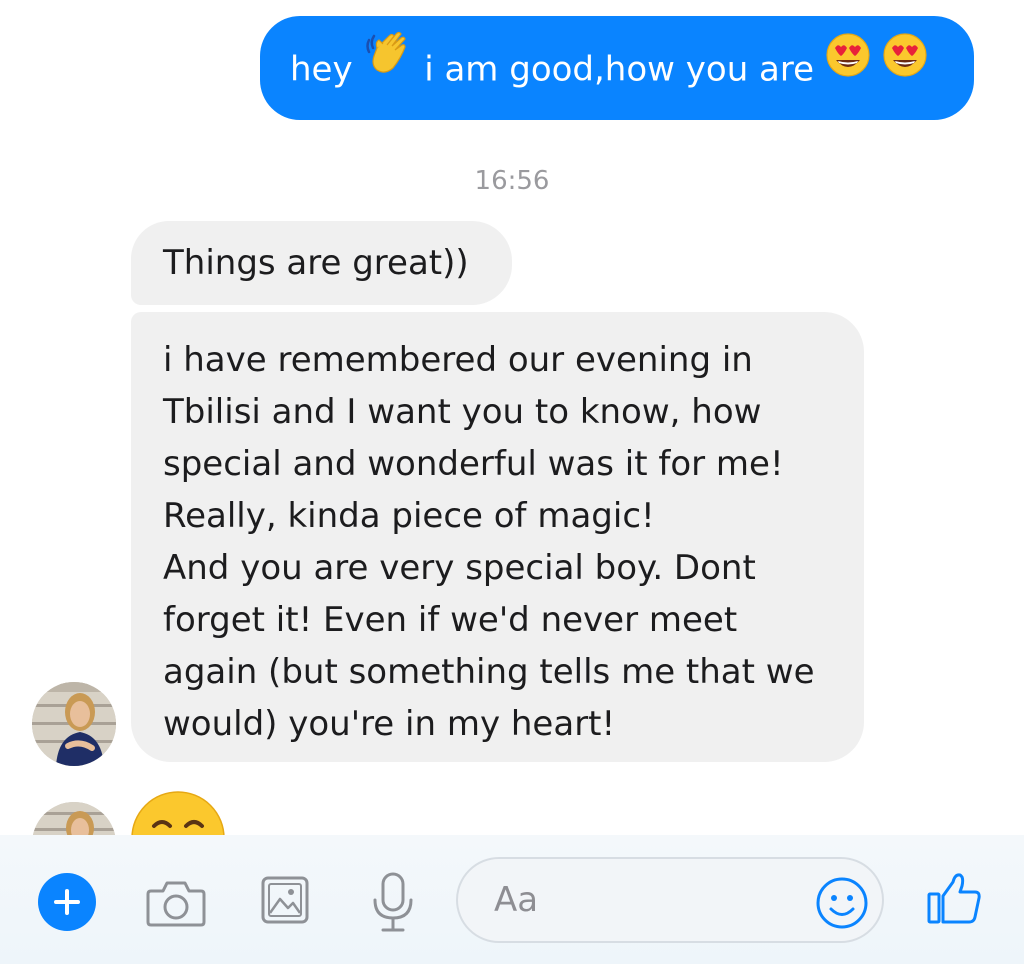 The width and height of the screenshot is (1024, 964). Describe the element at coordinates (619, 69) in the screenshot. I see `outgoing-message-text-2: i am good,how you are` at that location.